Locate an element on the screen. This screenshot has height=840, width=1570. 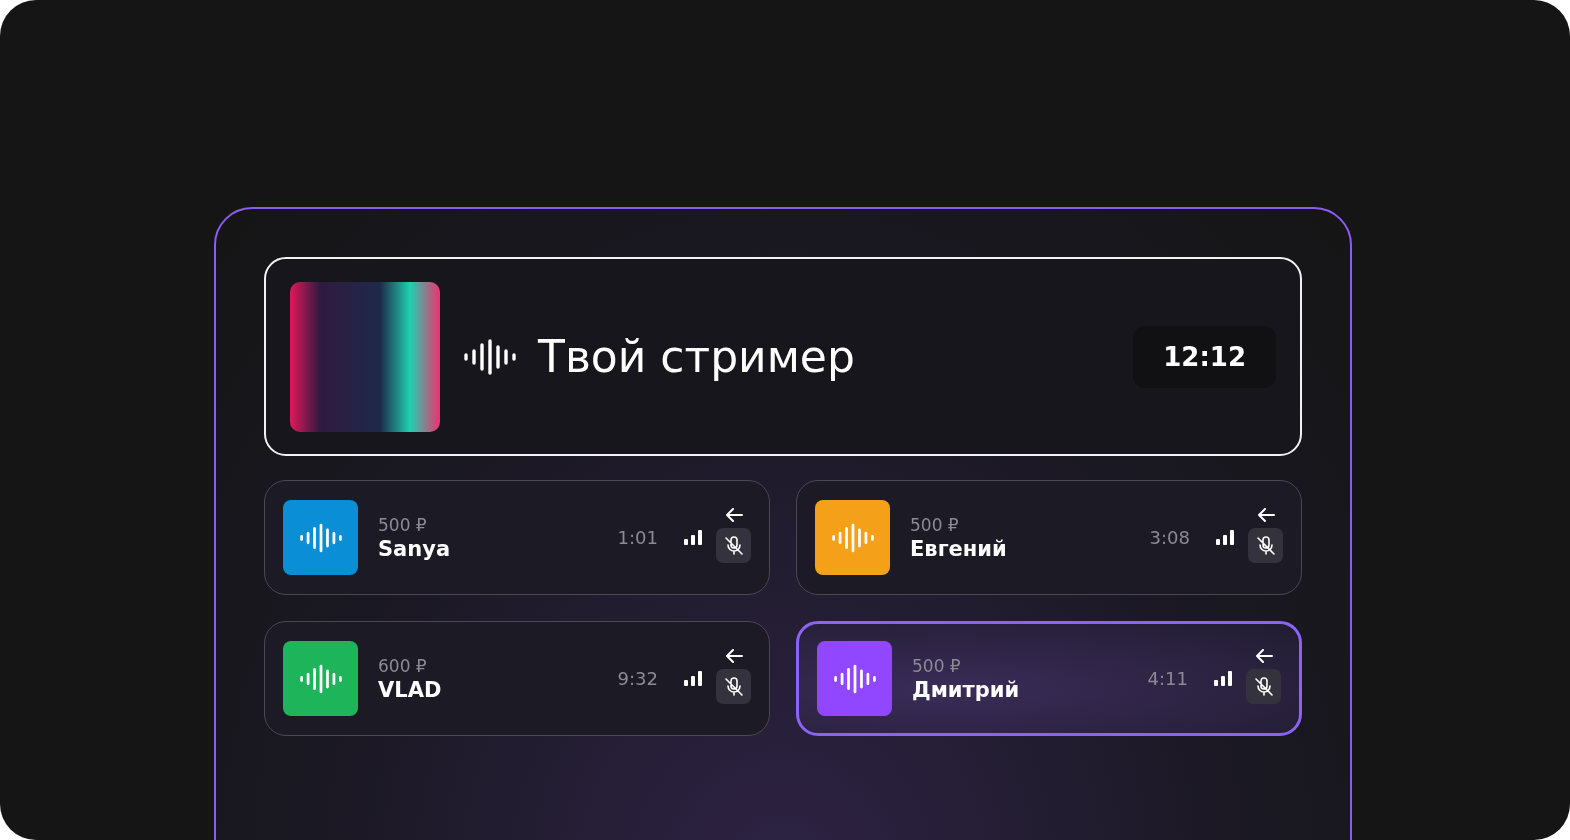
donor-name: VLAD is located at coordinates (410, 689).